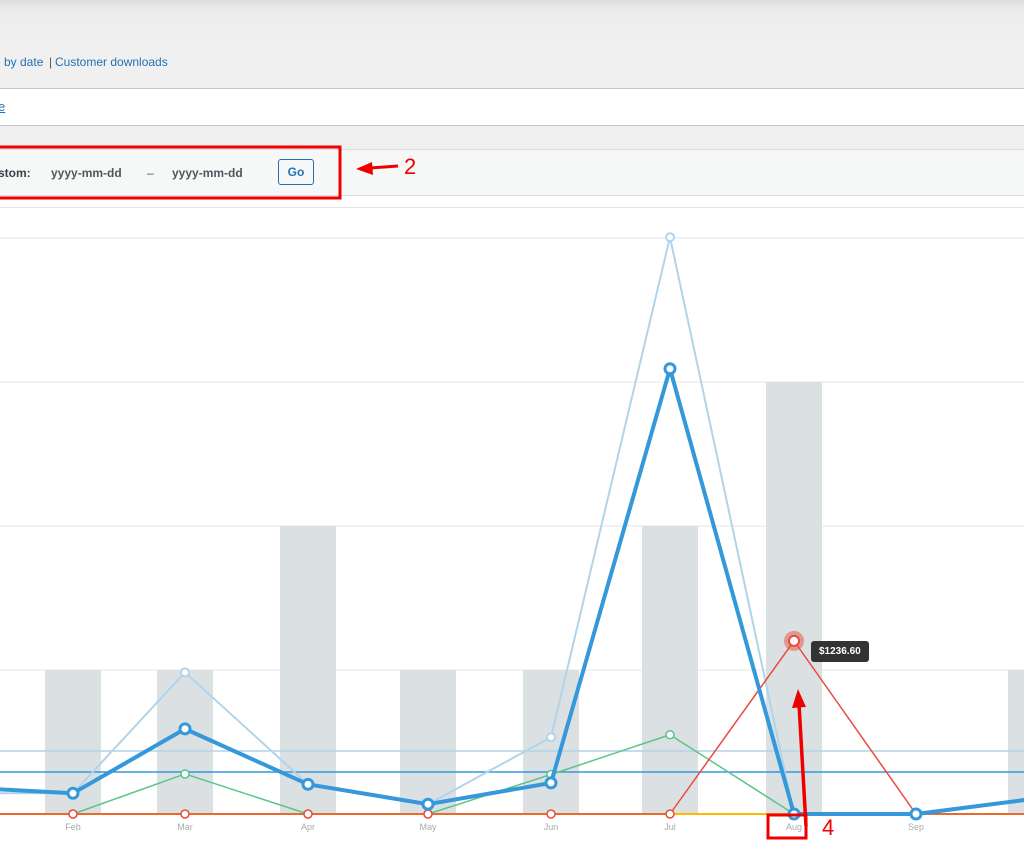 Image resolution: width=1024 pixels, height=845 pixels. Describe the element at coordinates (296, 172) in the screenshot. I see `go-button: Go` at that location.